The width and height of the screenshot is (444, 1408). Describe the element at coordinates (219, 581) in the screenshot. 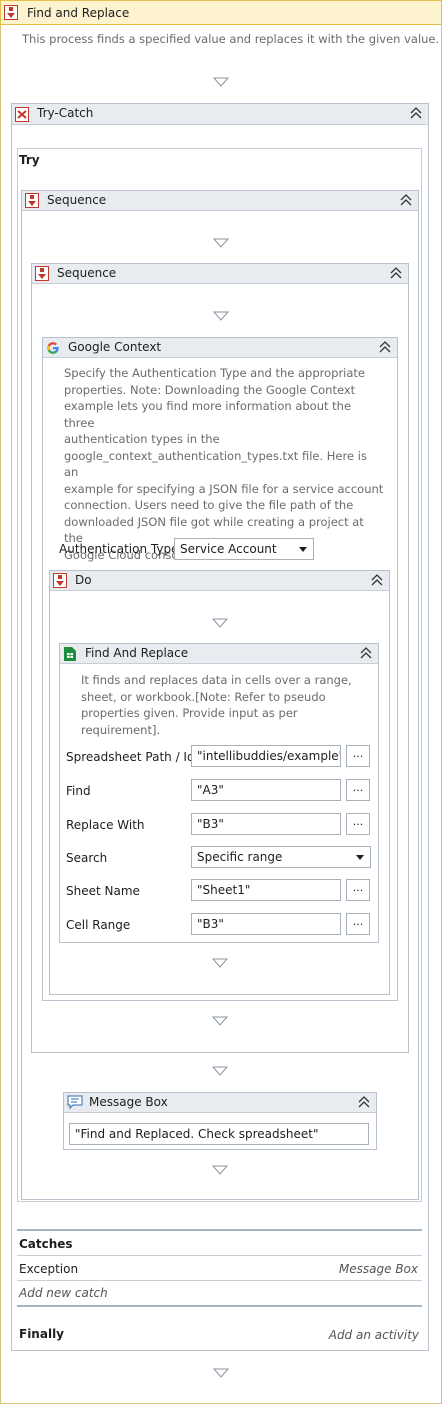

I see `do-header: Do` at that location.